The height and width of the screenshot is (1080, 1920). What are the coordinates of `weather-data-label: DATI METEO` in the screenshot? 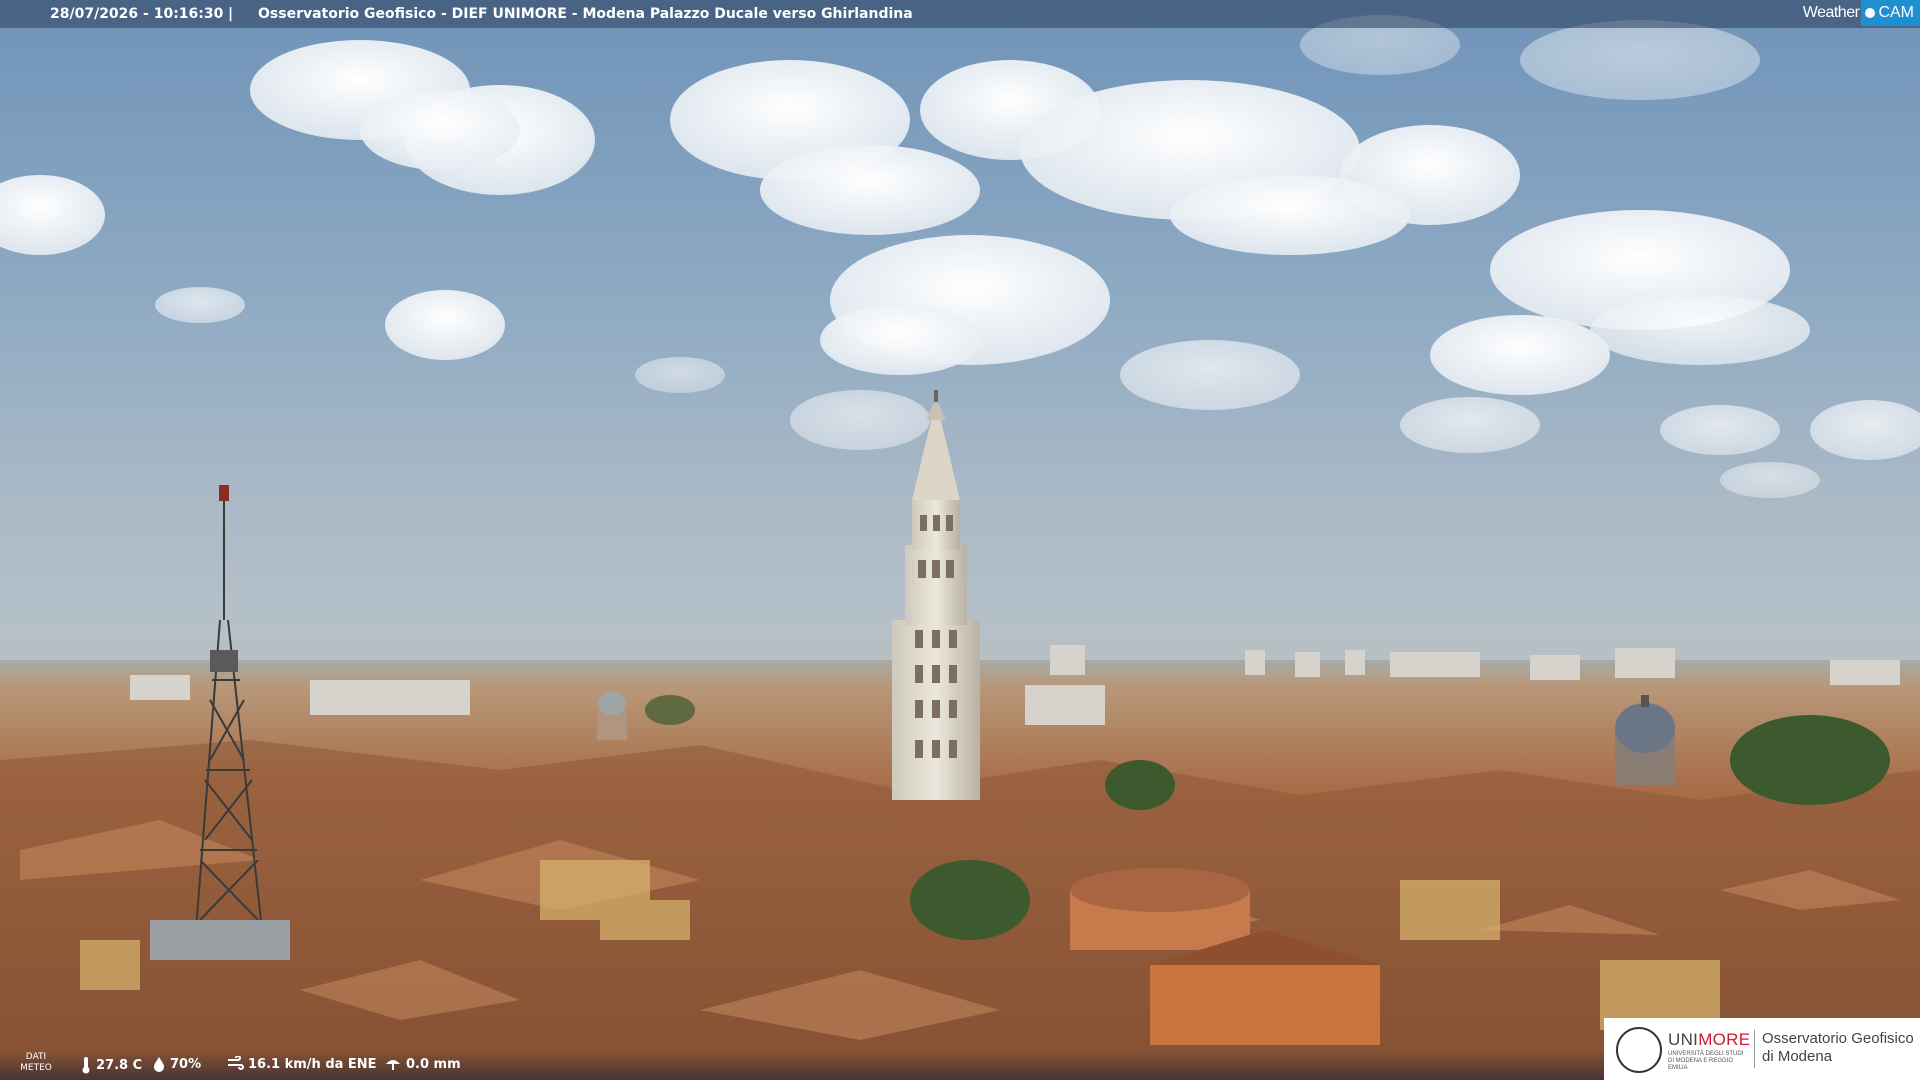 It's located at (36, 1063).